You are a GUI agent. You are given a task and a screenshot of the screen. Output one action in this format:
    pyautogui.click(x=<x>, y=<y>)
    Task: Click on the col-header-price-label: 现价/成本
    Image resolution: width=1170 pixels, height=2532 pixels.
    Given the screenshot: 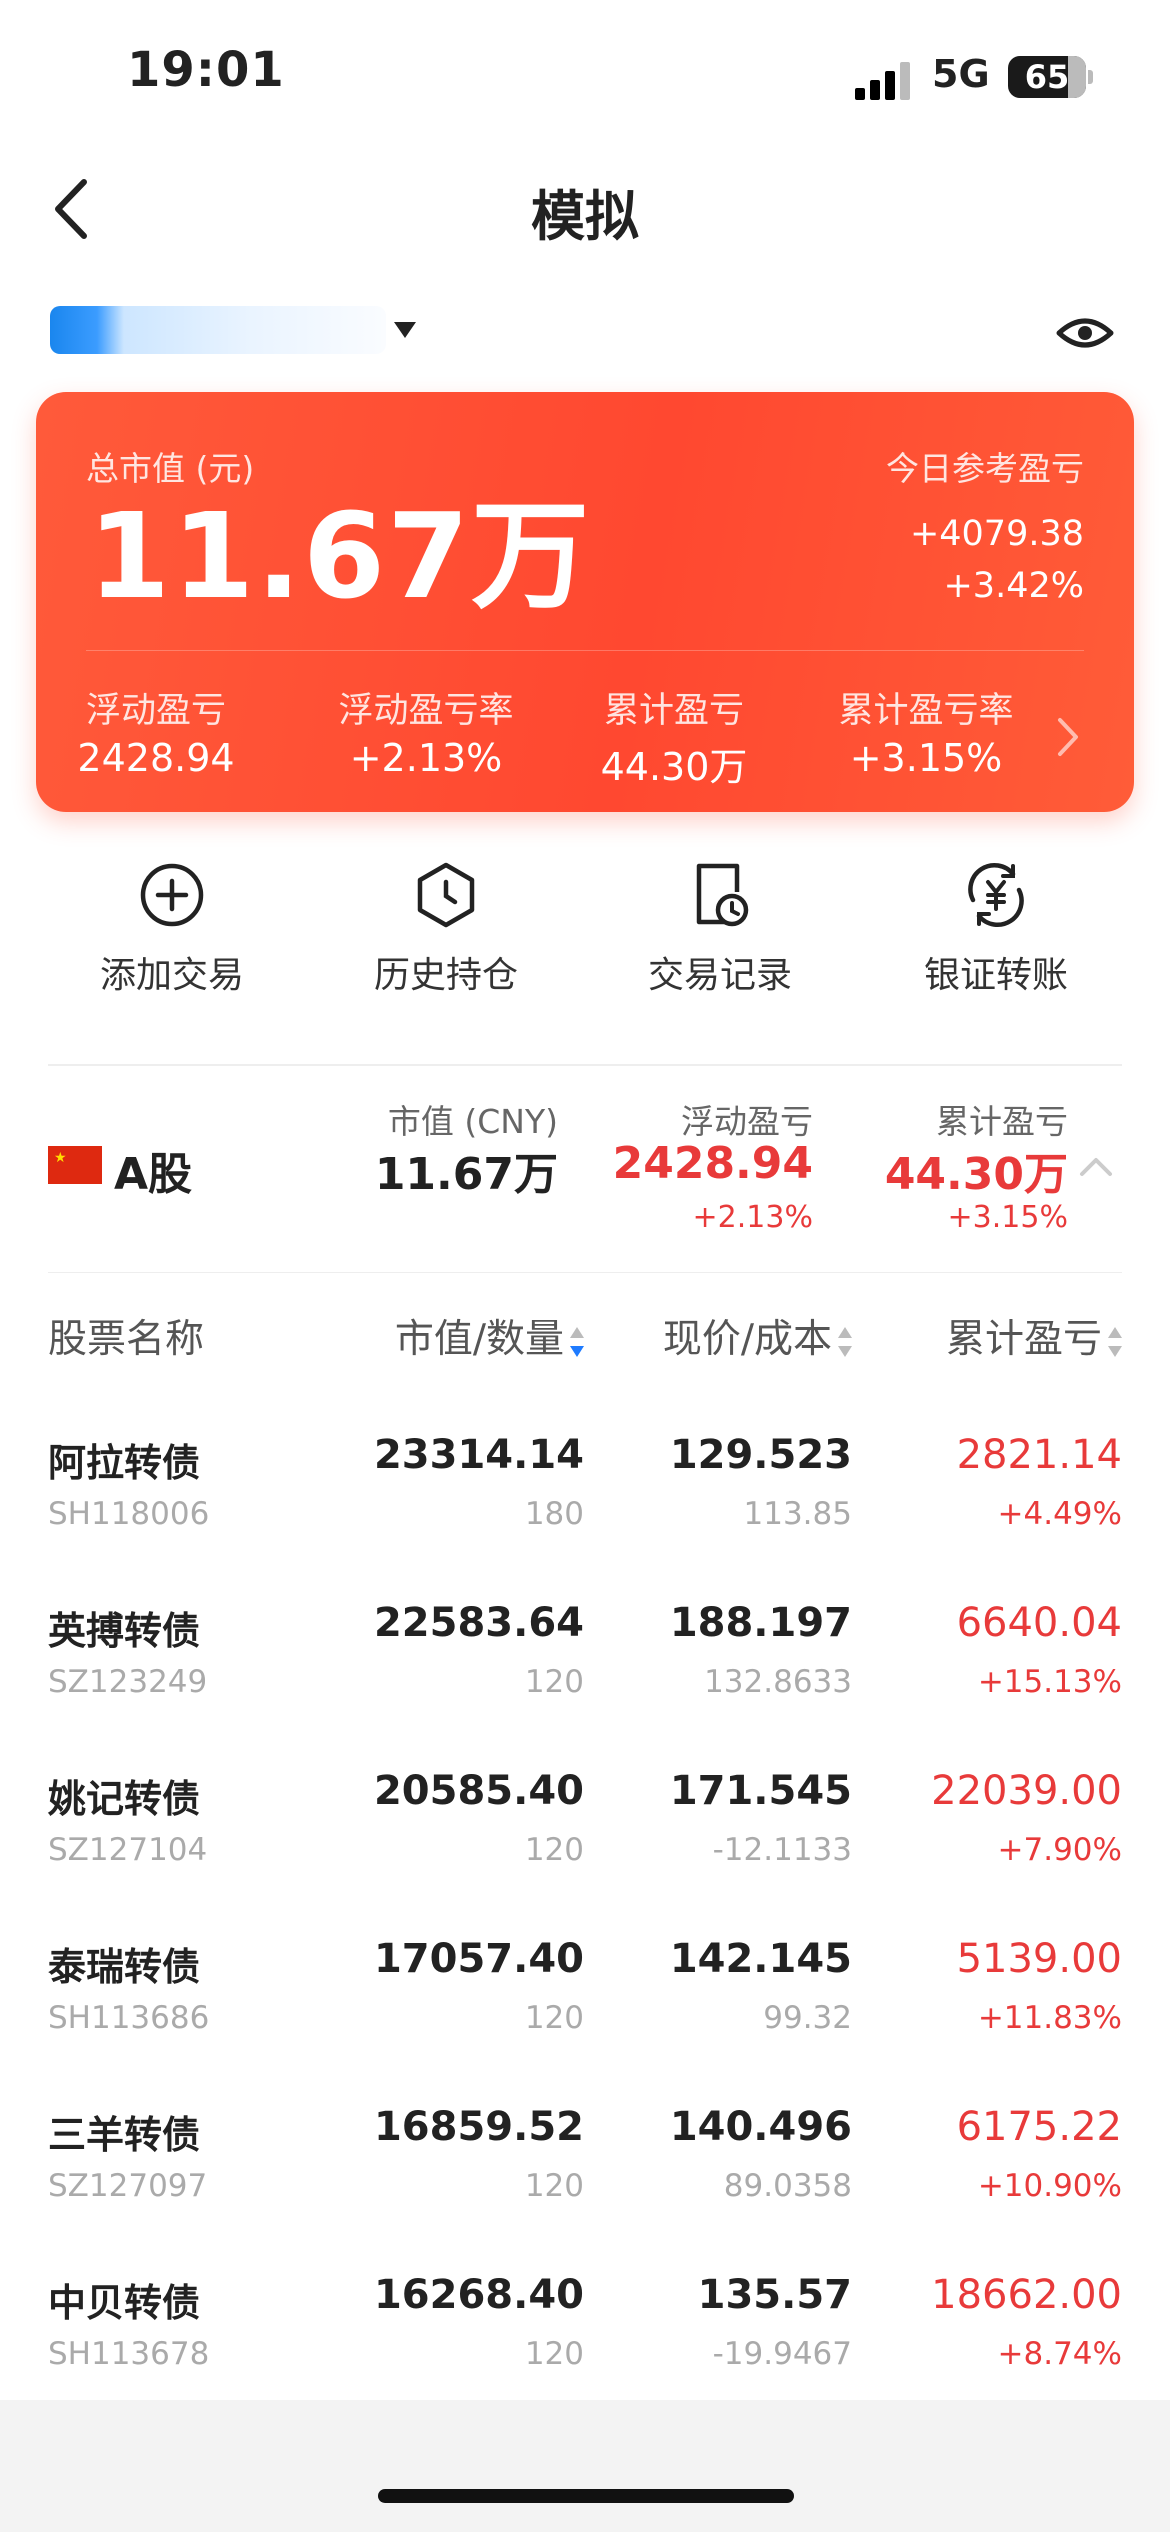 What is the action you would take?
    pyautogui.click(x=747, y=1339)
    